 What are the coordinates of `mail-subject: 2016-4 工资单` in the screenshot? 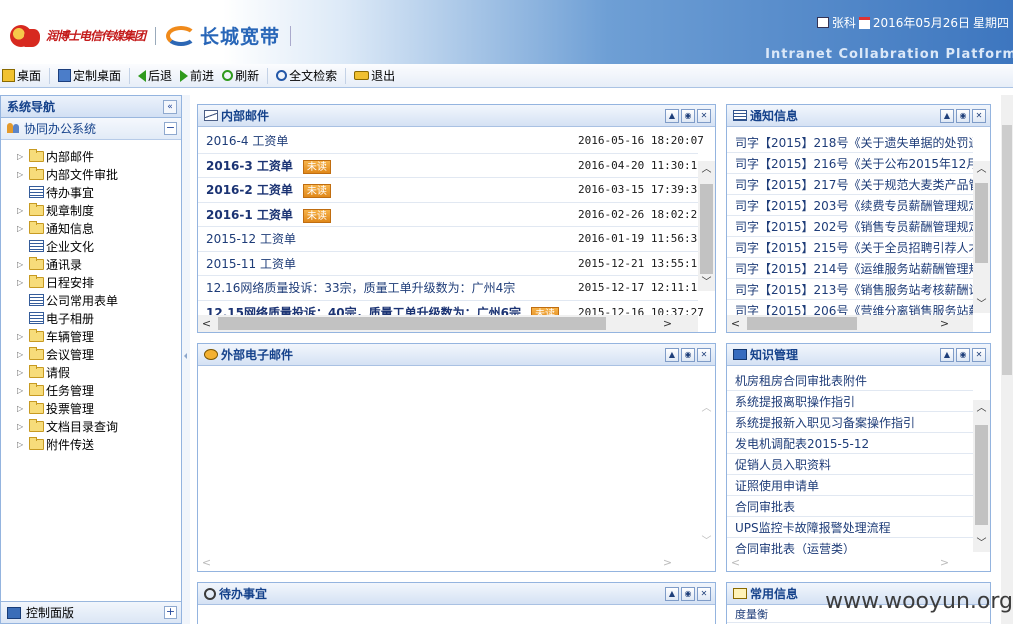 It's located at (392, 140).